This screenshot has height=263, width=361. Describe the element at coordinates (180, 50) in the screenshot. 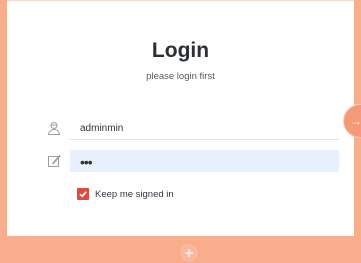

I see `page-title: Login` at that location.